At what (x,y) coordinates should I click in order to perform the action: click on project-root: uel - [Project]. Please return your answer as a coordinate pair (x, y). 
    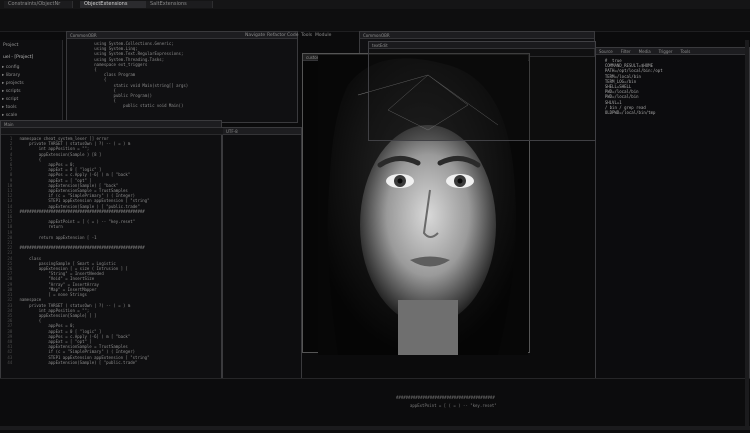
    Looking at the image, I should click on (18, 57).